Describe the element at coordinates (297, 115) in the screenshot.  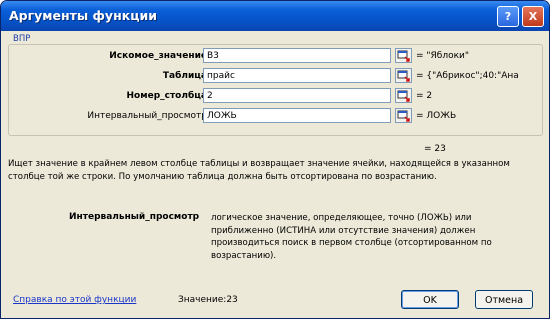
I see `arg-input-range-lookup: ЛОЖЬ` at that location.